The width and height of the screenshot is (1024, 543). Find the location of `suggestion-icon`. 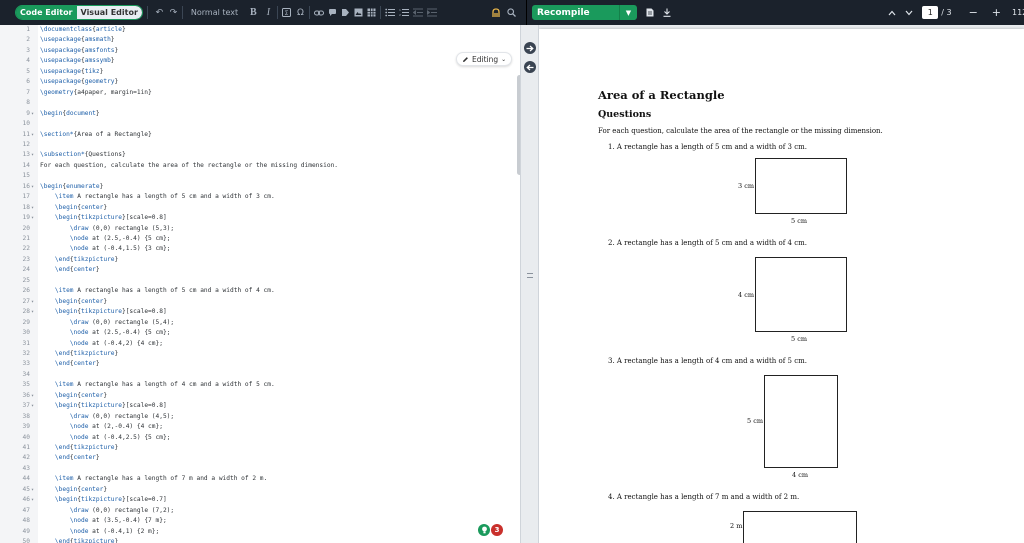

suggestion-icon is located at coordinates (484, 530).